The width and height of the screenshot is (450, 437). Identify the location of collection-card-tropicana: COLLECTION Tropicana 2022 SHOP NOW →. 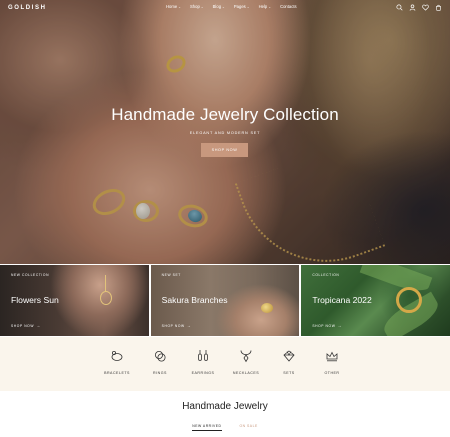
(375, 300).